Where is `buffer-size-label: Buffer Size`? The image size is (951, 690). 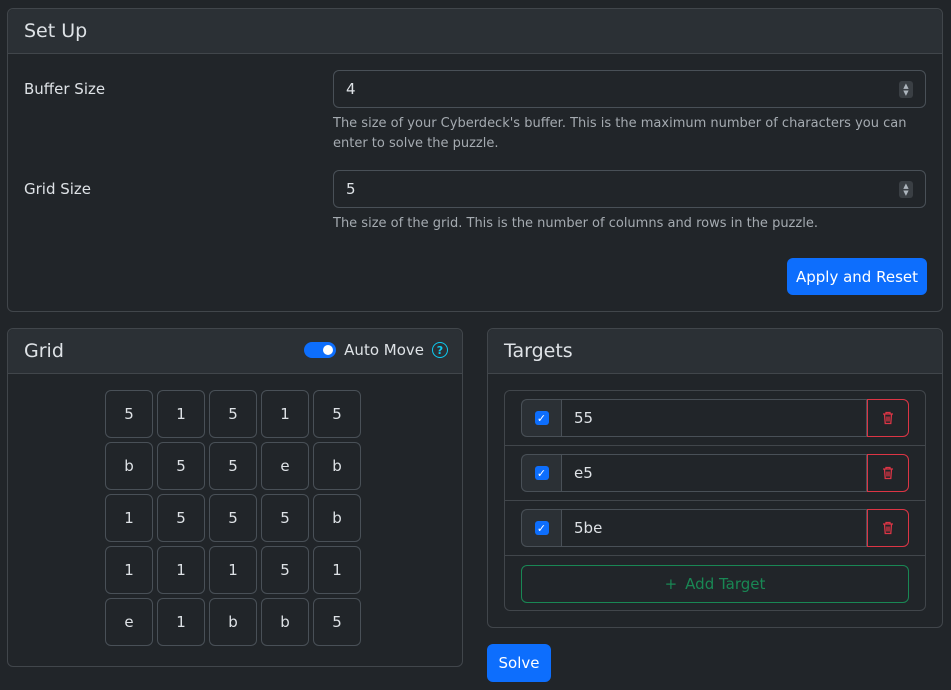
buffer-size-label: Buffer Size is located at coordinates (65, 89).